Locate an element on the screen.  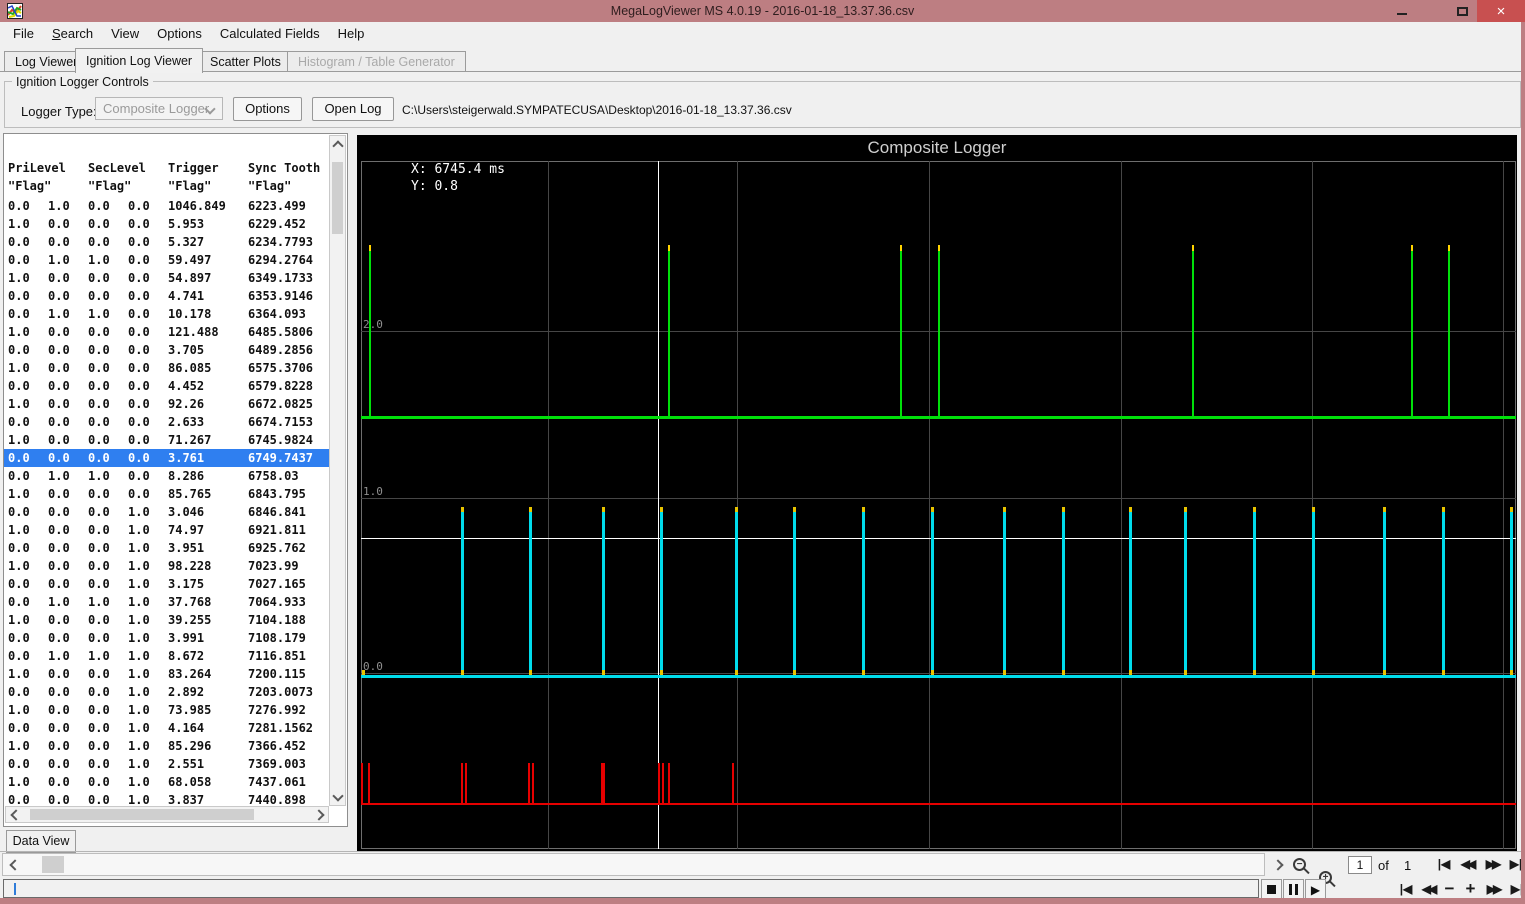
pause-icon is located at coordinates (1293, 889).